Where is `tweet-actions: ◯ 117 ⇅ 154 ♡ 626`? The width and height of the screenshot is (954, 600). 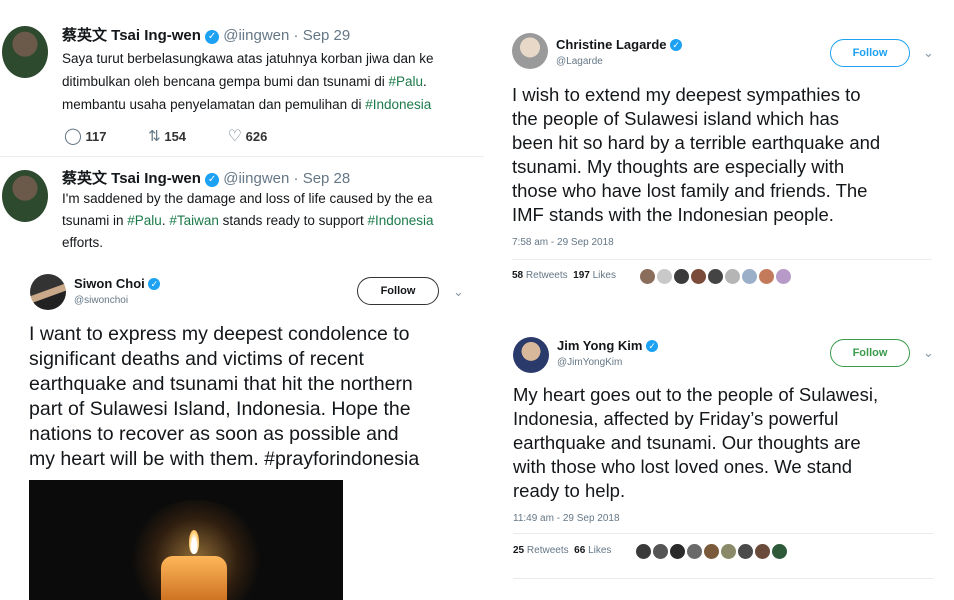 tweet-actions: ◯ 117 ⇅ 154 ♡ 626 is located at coordinates (165, 136).